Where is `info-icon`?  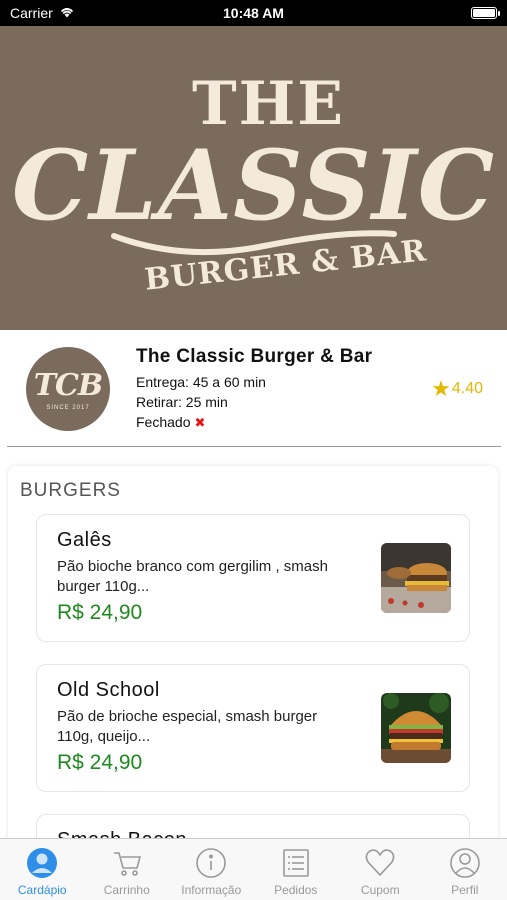
info-icon is located at coordinates (211, 863).